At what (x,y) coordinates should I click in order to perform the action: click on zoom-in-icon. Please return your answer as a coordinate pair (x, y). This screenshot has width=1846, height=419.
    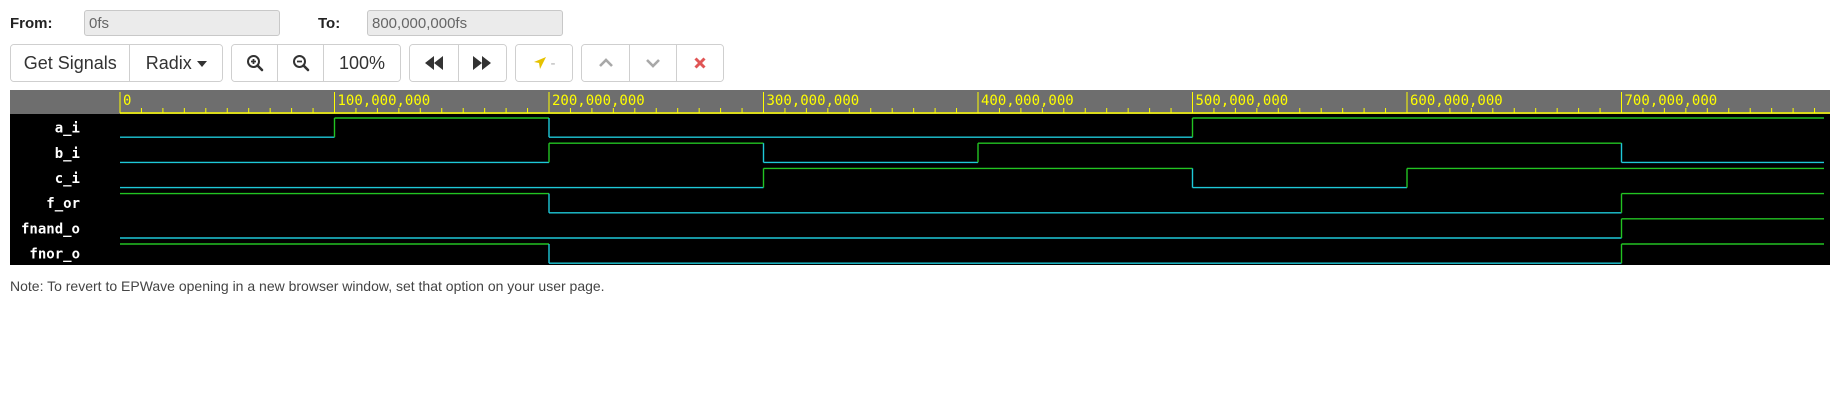
    Looking at the image, I should click on (254, 63).